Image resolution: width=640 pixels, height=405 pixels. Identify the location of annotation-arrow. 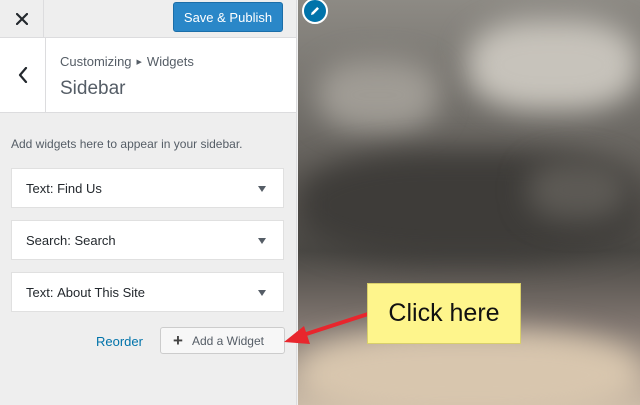
(327, 328).